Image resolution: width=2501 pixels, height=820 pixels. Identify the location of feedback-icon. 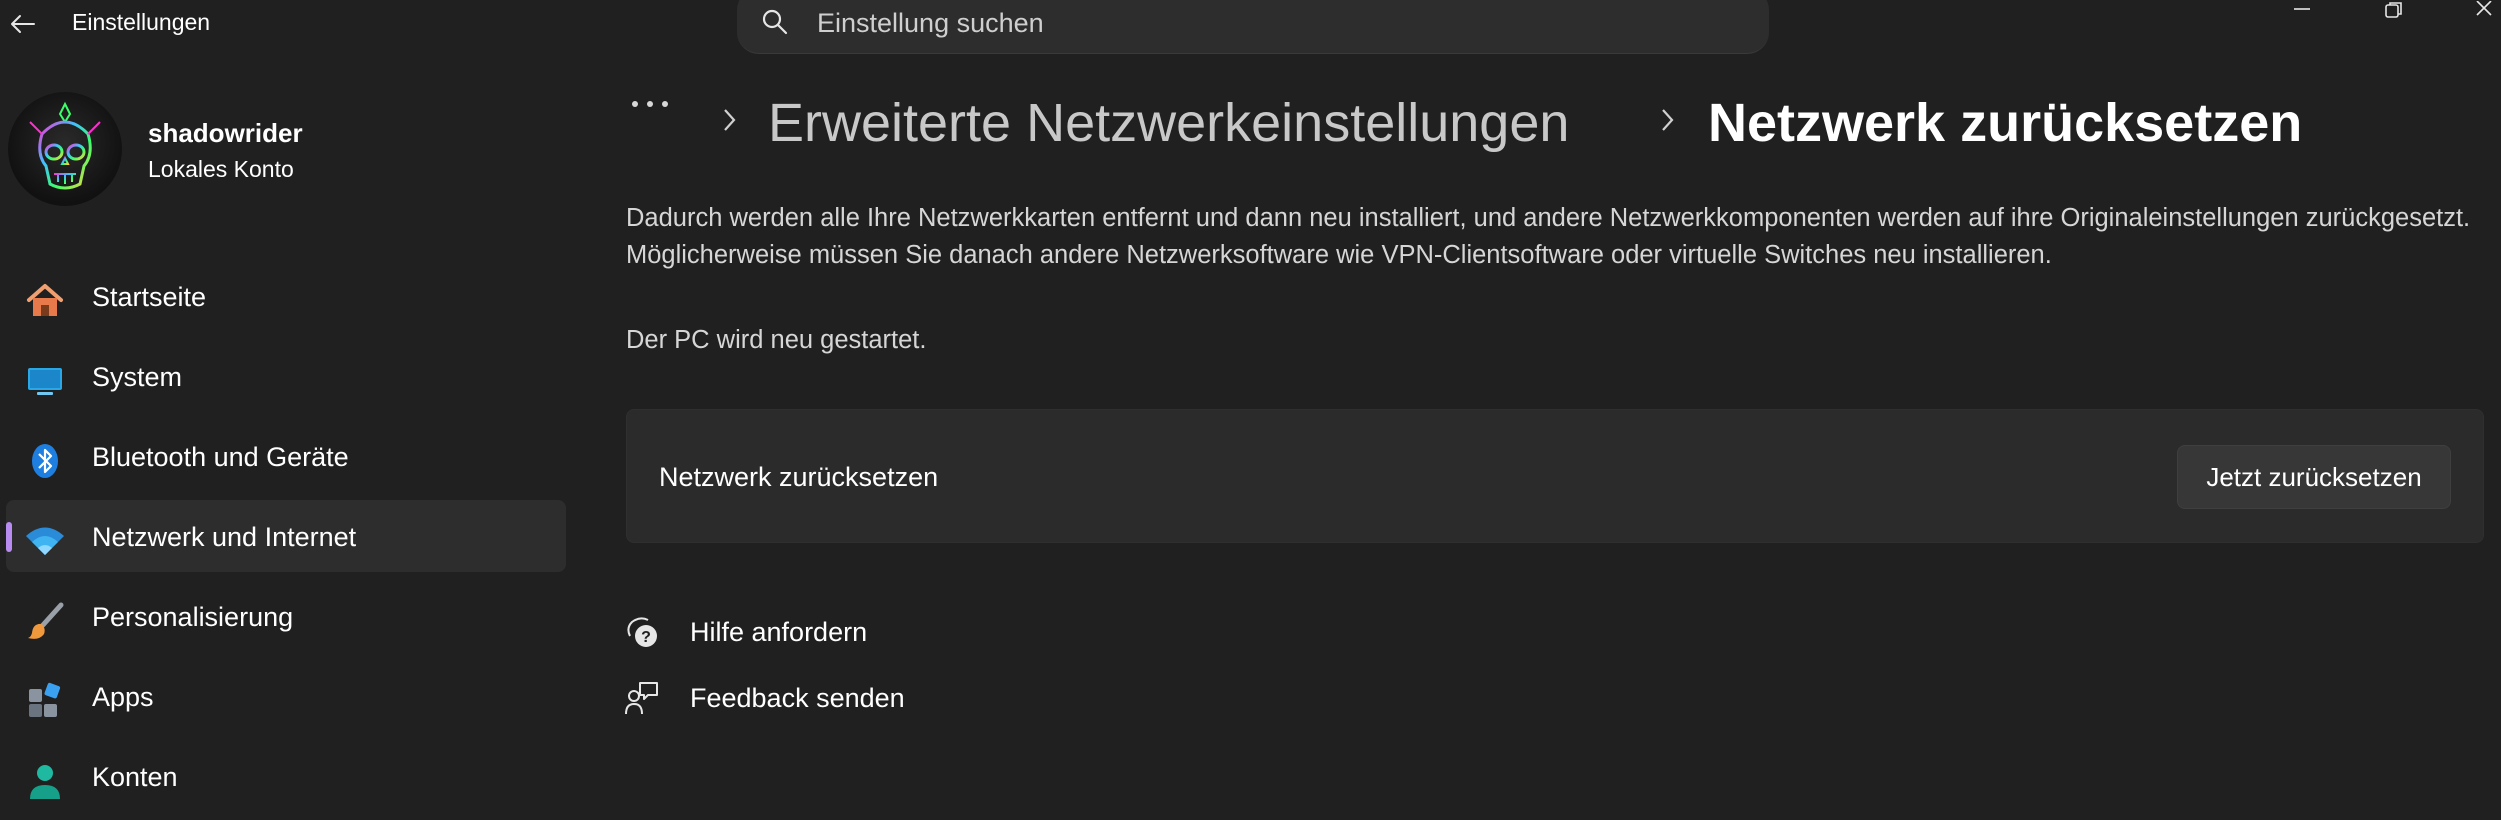
(641, 698).